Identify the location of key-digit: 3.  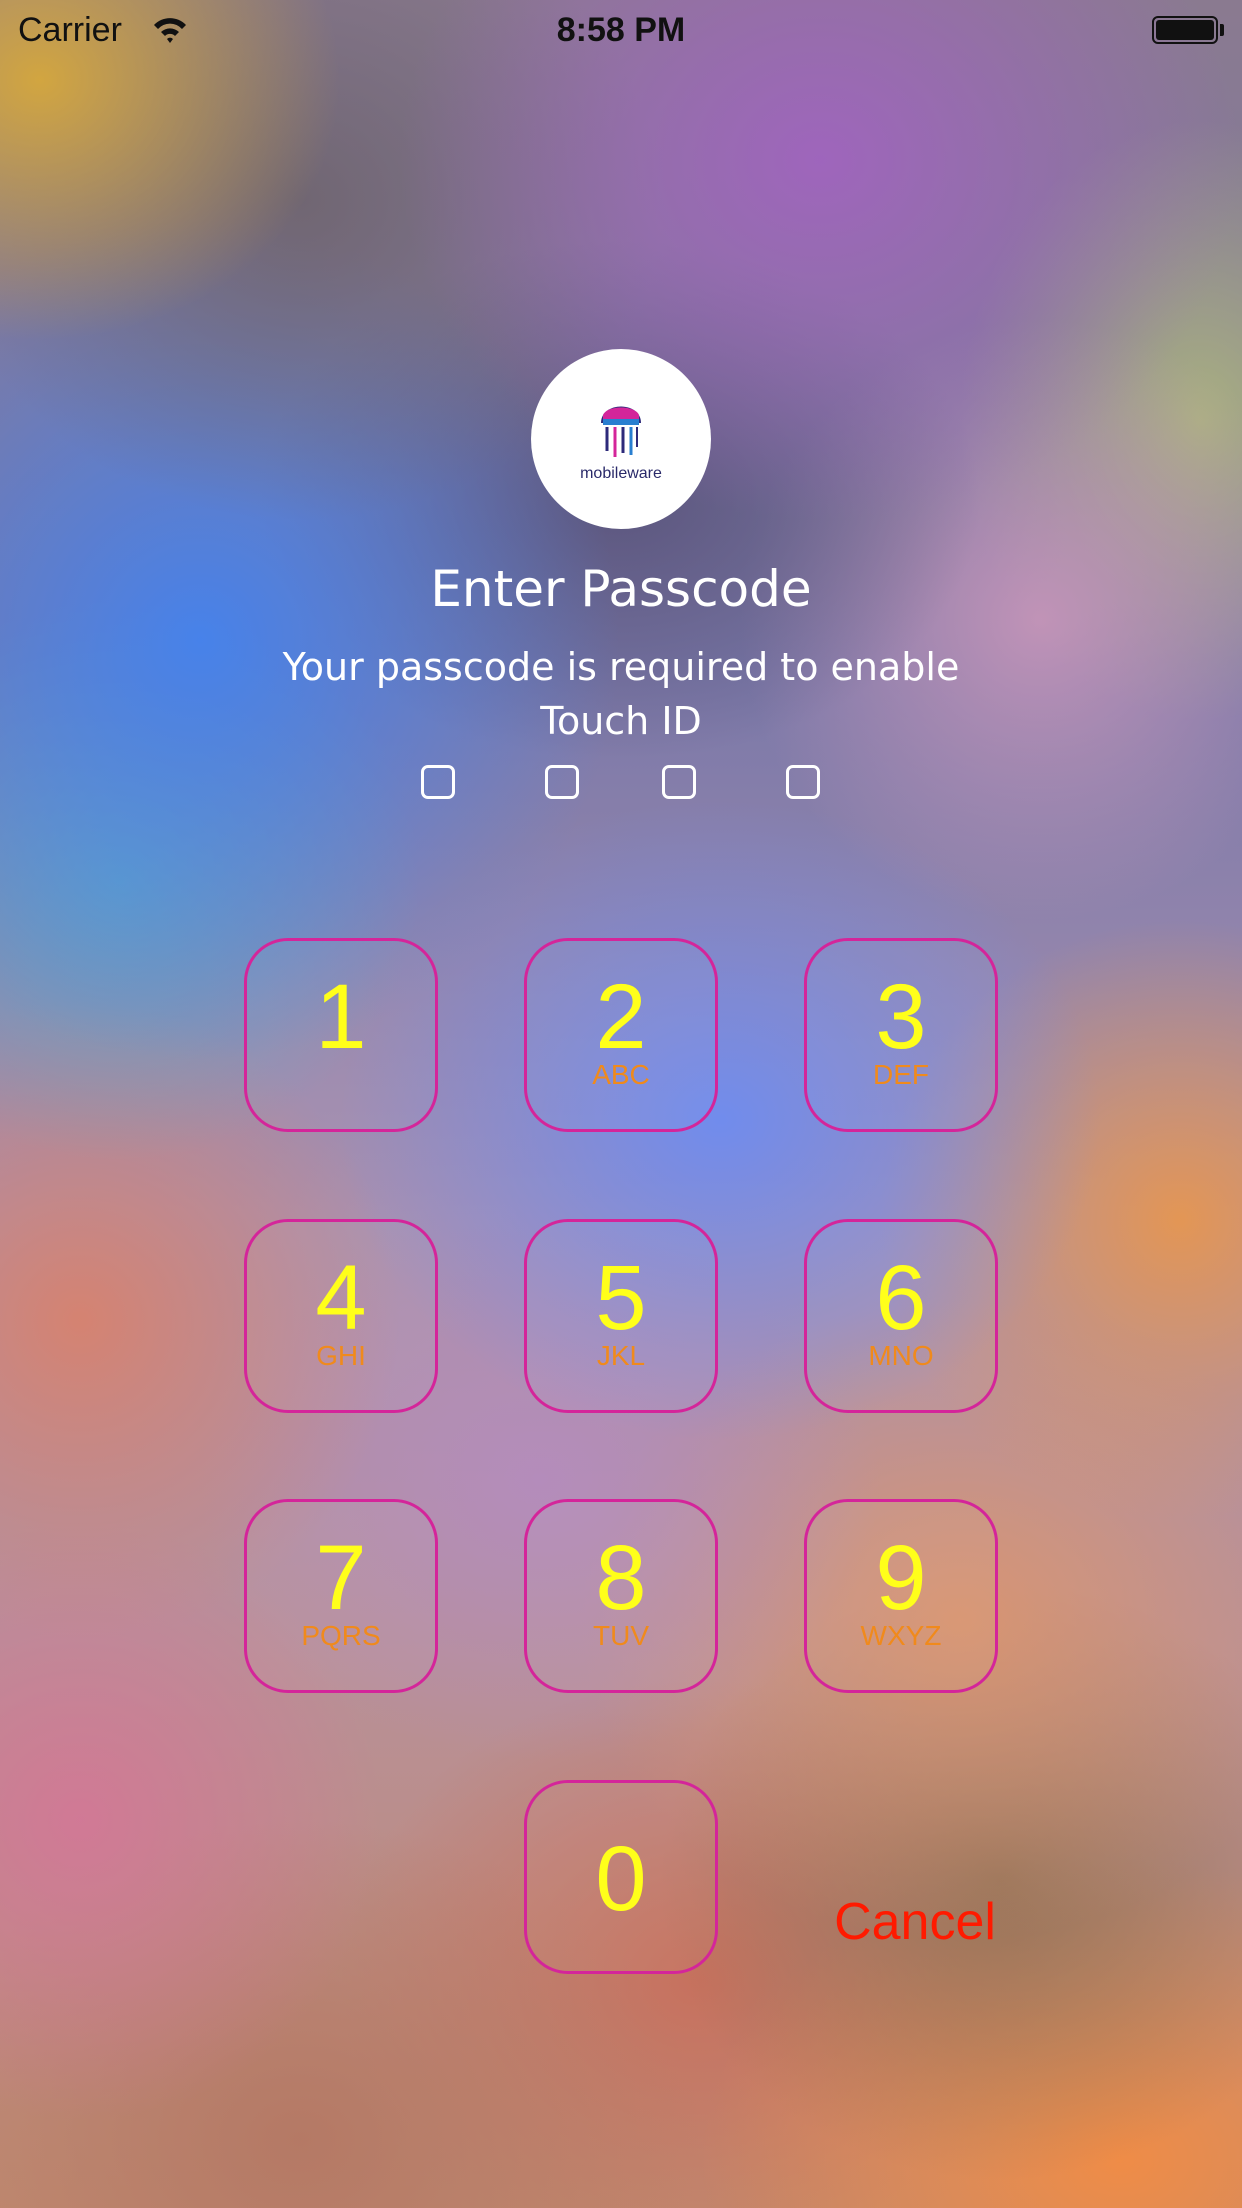
(901, 1017).